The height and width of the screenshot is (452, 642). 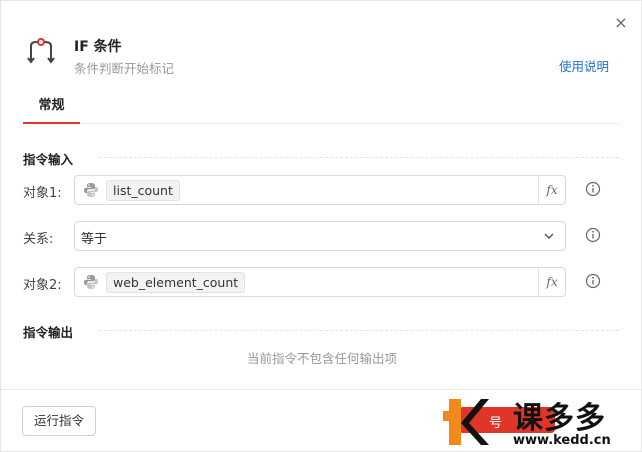 I want to click on relation-value: 等于, so click(x=94, y=239).